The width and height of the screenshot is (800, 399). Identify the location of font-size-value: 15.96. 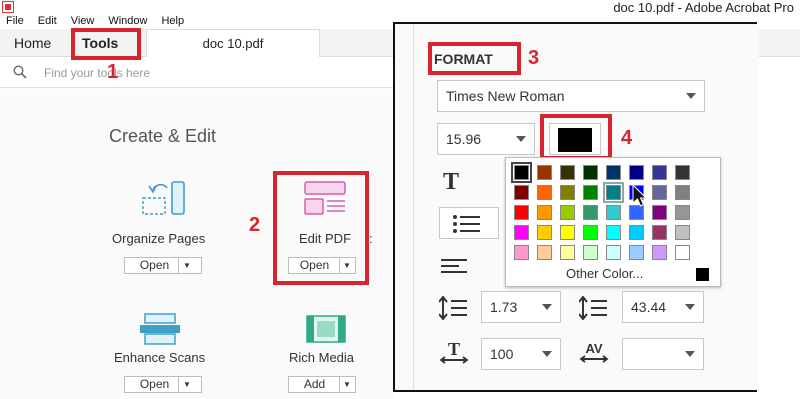
(464, 139).